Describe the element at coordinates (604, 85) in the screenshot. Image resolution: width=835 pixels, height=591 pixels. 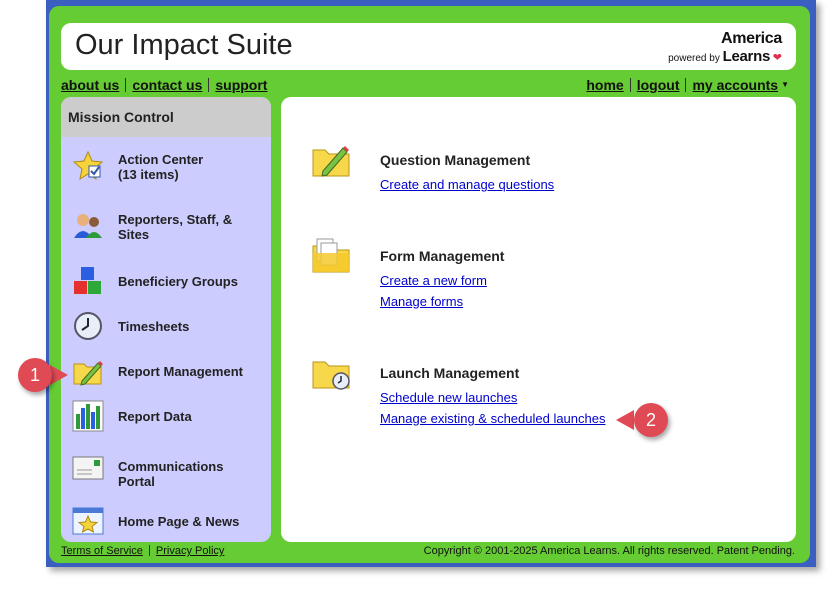
I see `home-link: home` at that location.